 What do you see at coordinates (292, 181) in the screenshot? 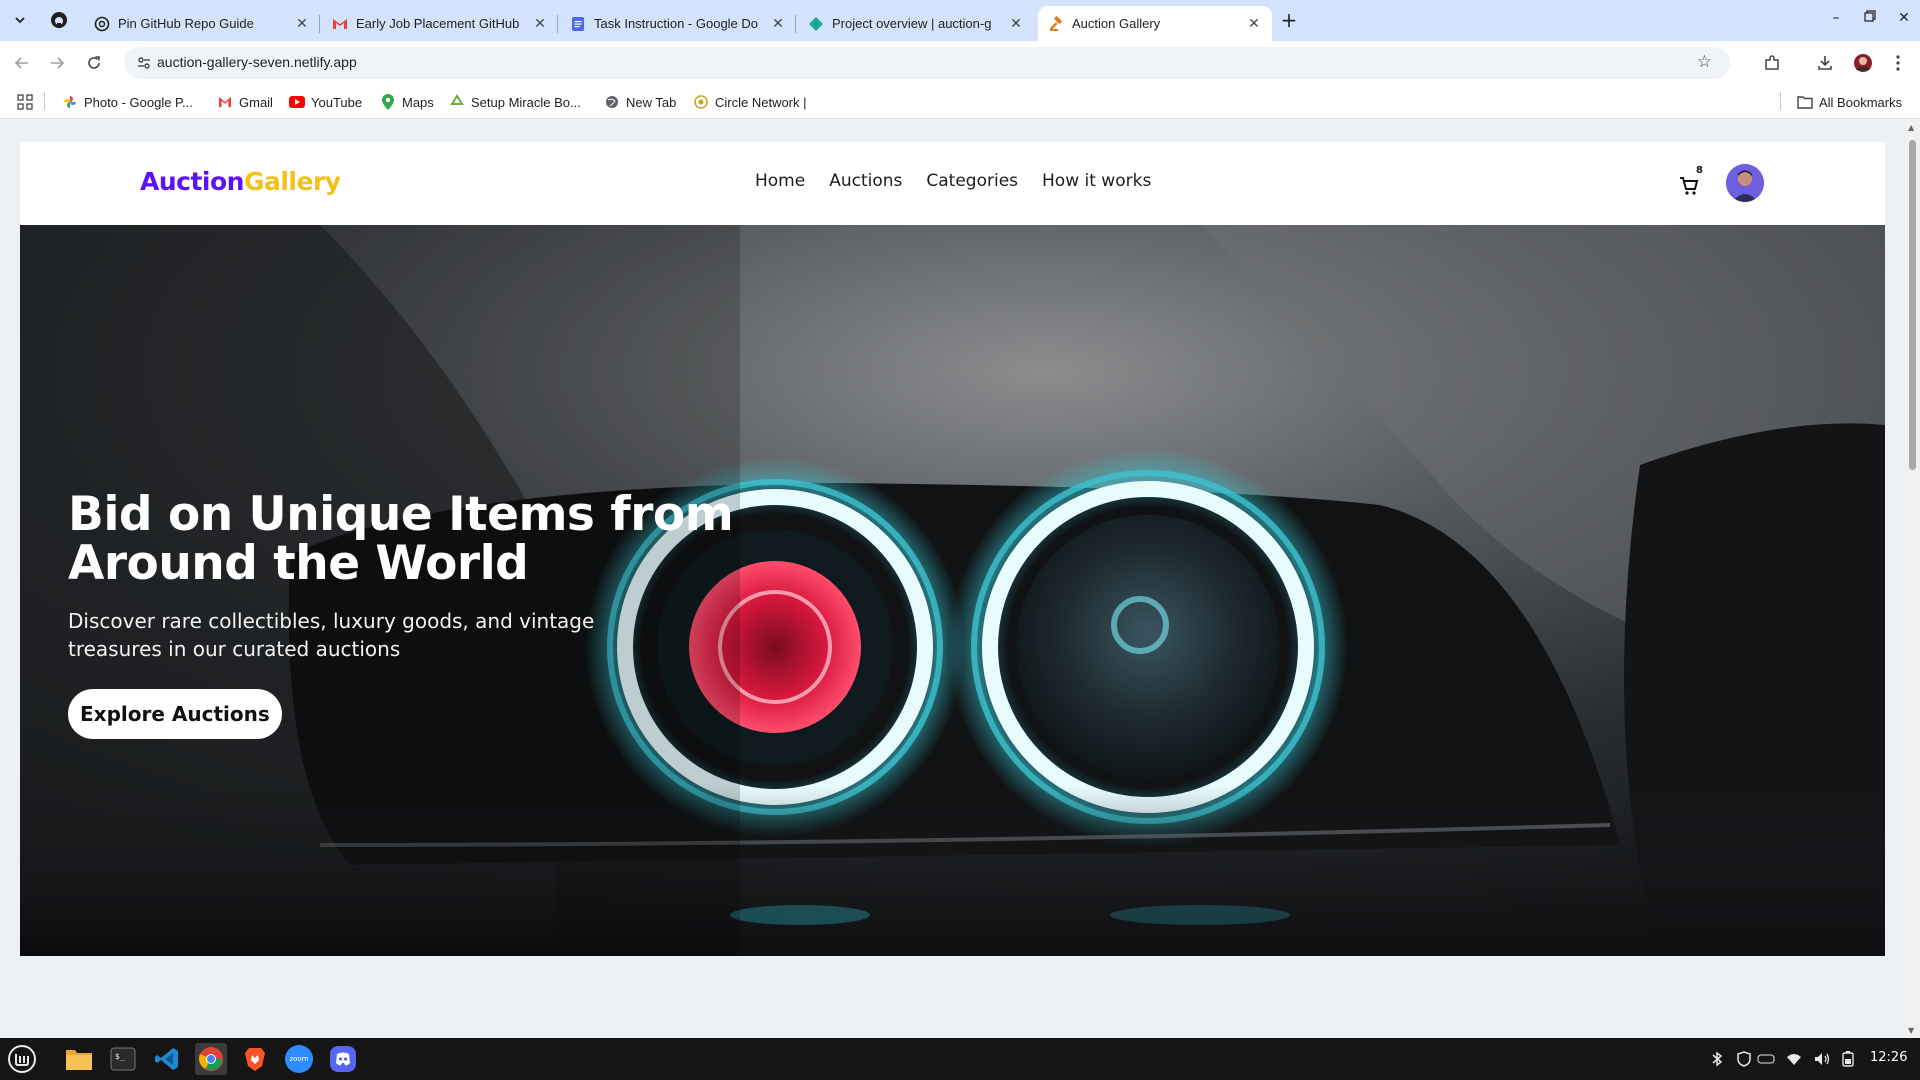
I see `logo-part-gallery: Gallery` at bounding box center [292, 181].